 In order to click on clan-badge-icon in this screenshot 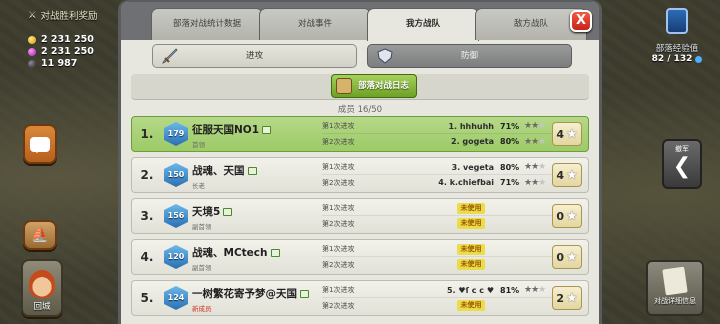, I will do `click(677, 21)`.